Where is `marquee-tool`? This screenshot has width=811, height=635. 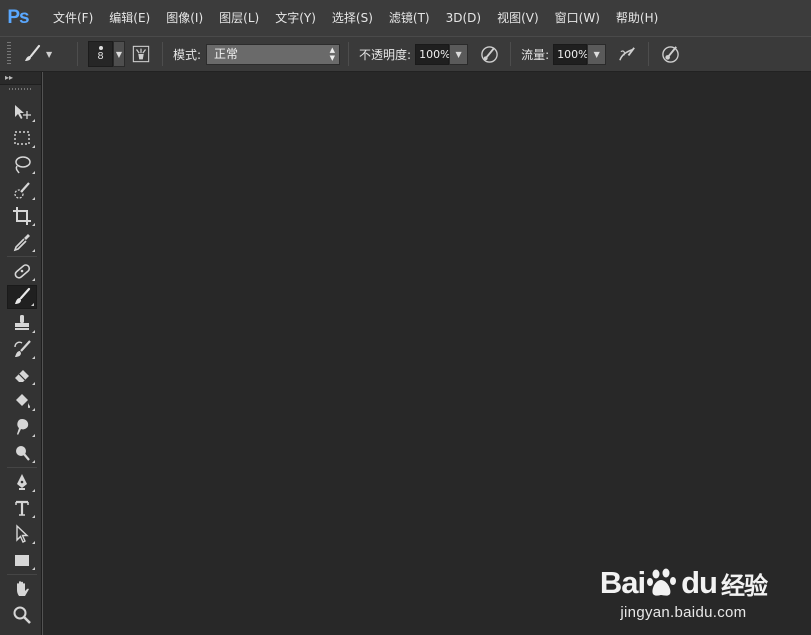 marquee-tool is located at coordinates (22, 138).